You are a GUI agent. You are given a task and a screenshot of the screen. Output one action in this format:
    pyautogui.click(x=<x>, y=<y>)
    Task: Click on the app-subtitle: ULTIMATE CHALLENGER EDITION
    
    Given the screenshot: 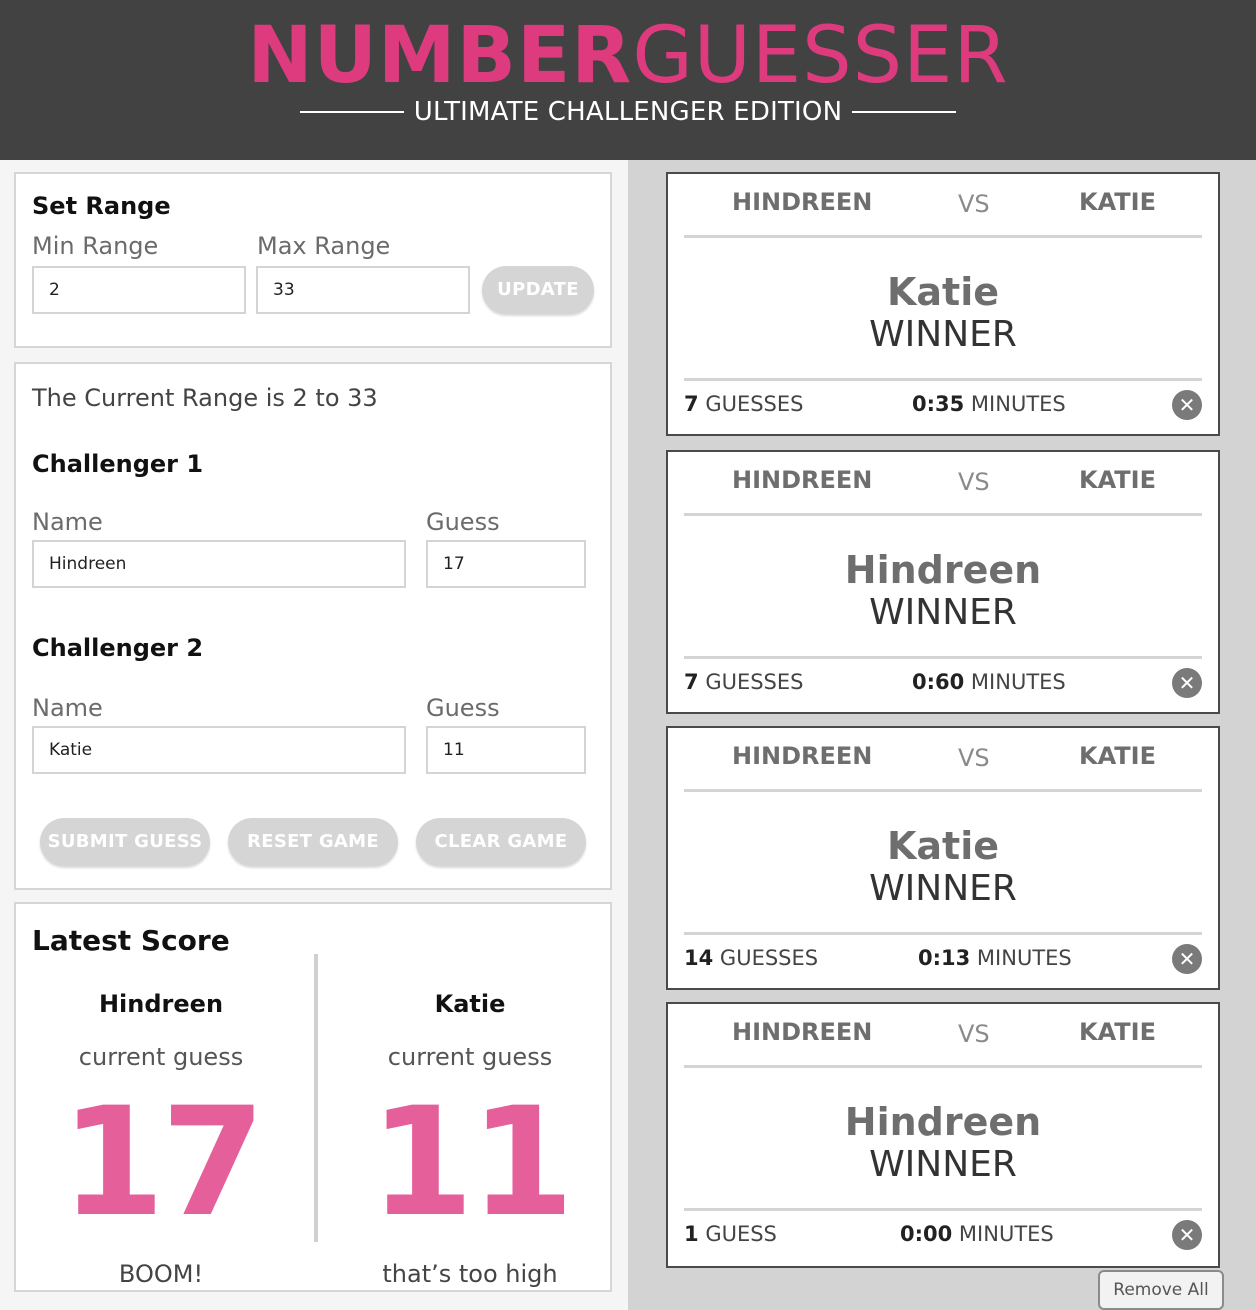 What is the action you would take?
    pyautogui.click(x=628, y=112)
    